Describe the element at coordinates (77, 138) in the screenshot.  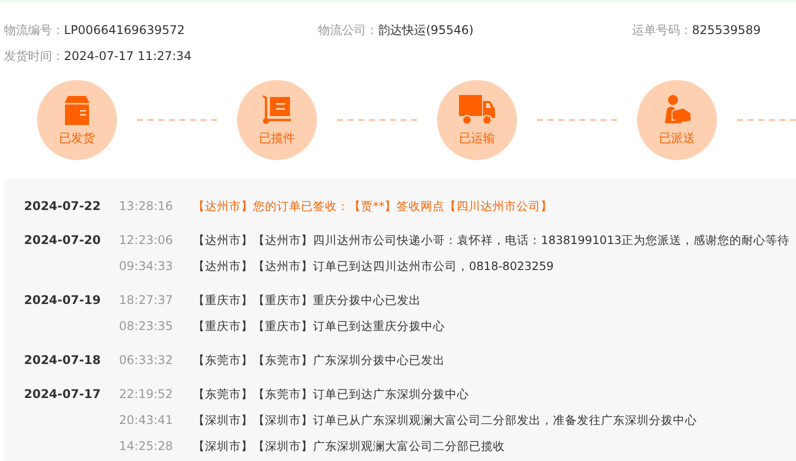
I see `stage-label: 已发货` at that location.